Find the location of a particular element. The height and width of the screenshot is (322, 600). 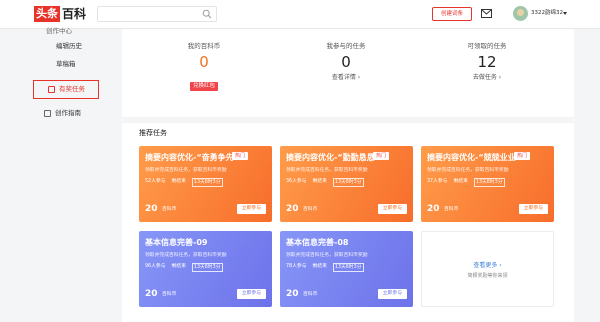

avatar is located at coordinates (520, 13).